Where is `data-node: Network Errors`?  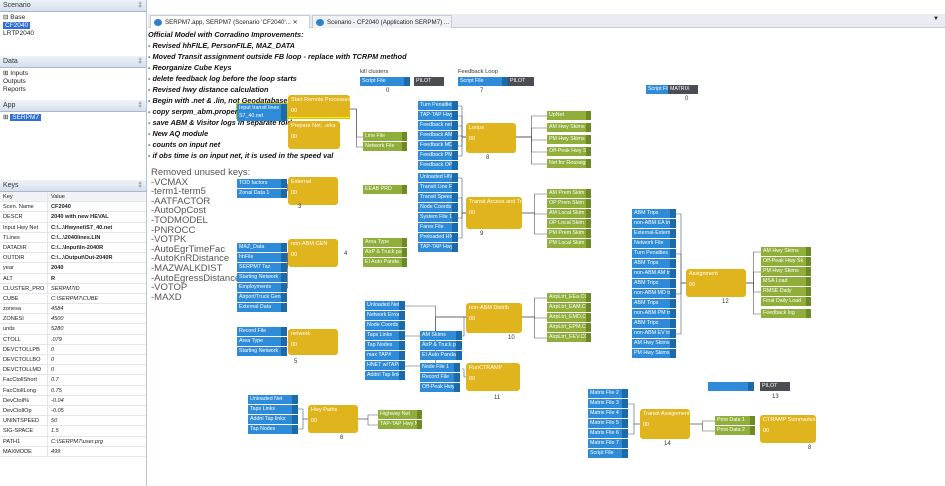 data-node: Network Errors is located at coordinates (385, 315).